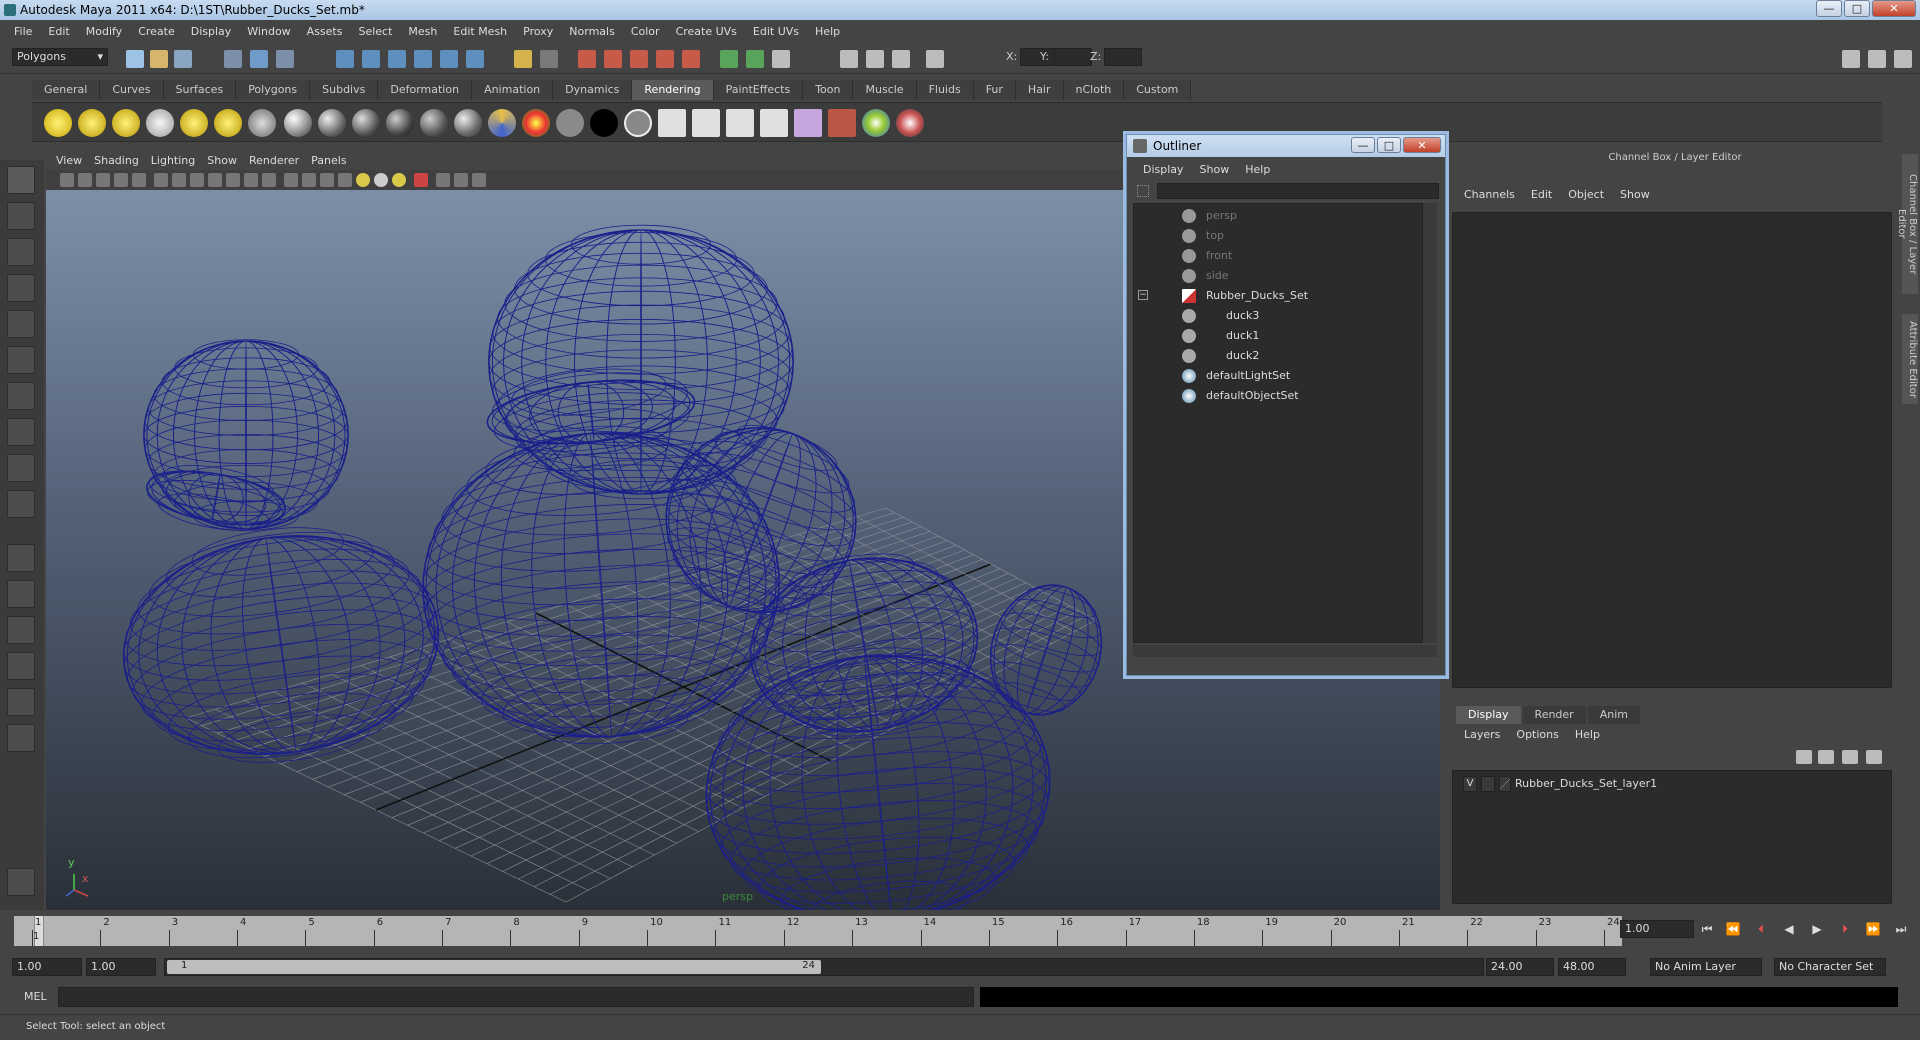 The width and height of the screenshot is (1920, 1040). What do you see at coordinates (1389, 145) in the screenshot?
I see `outliner-maximize-button: □` at bounding box center [1389, 145].